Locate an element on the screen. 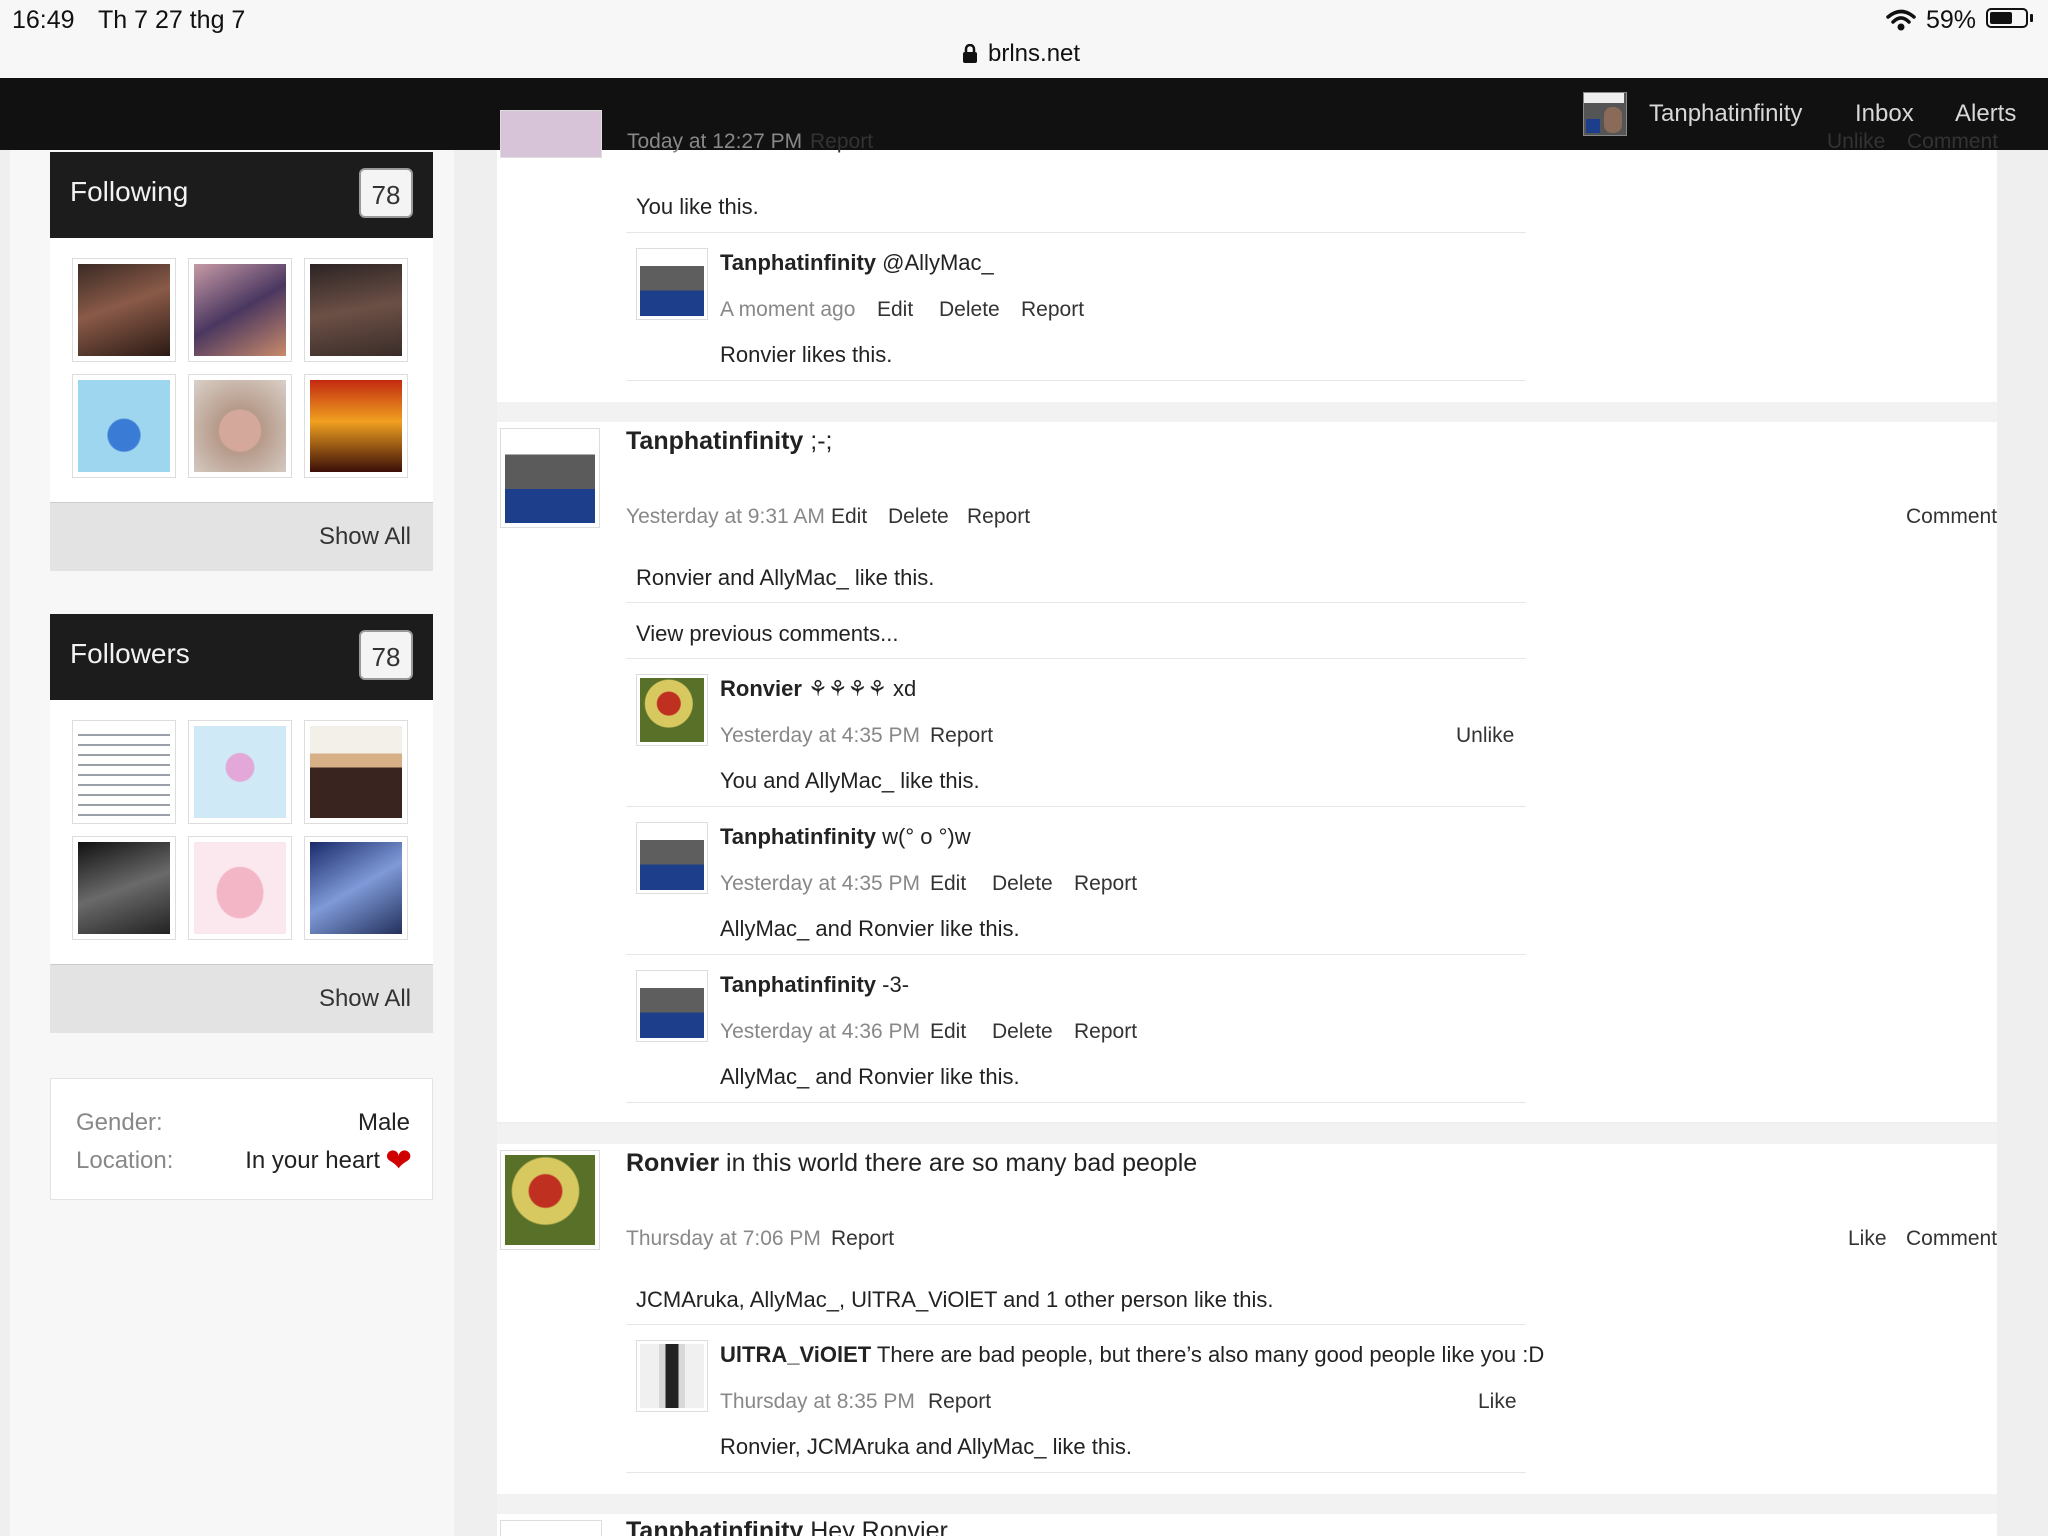 This screenshot has height=1536, width=2048. url-text: brlns.net is located at coordinates (1034, 54).